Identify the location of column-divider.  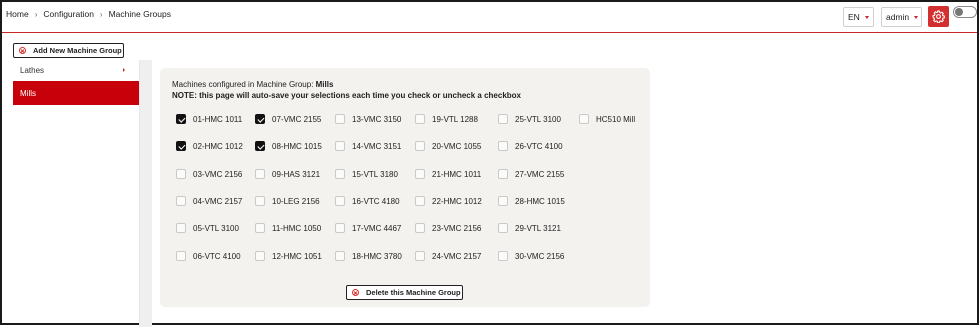
(146, 193).